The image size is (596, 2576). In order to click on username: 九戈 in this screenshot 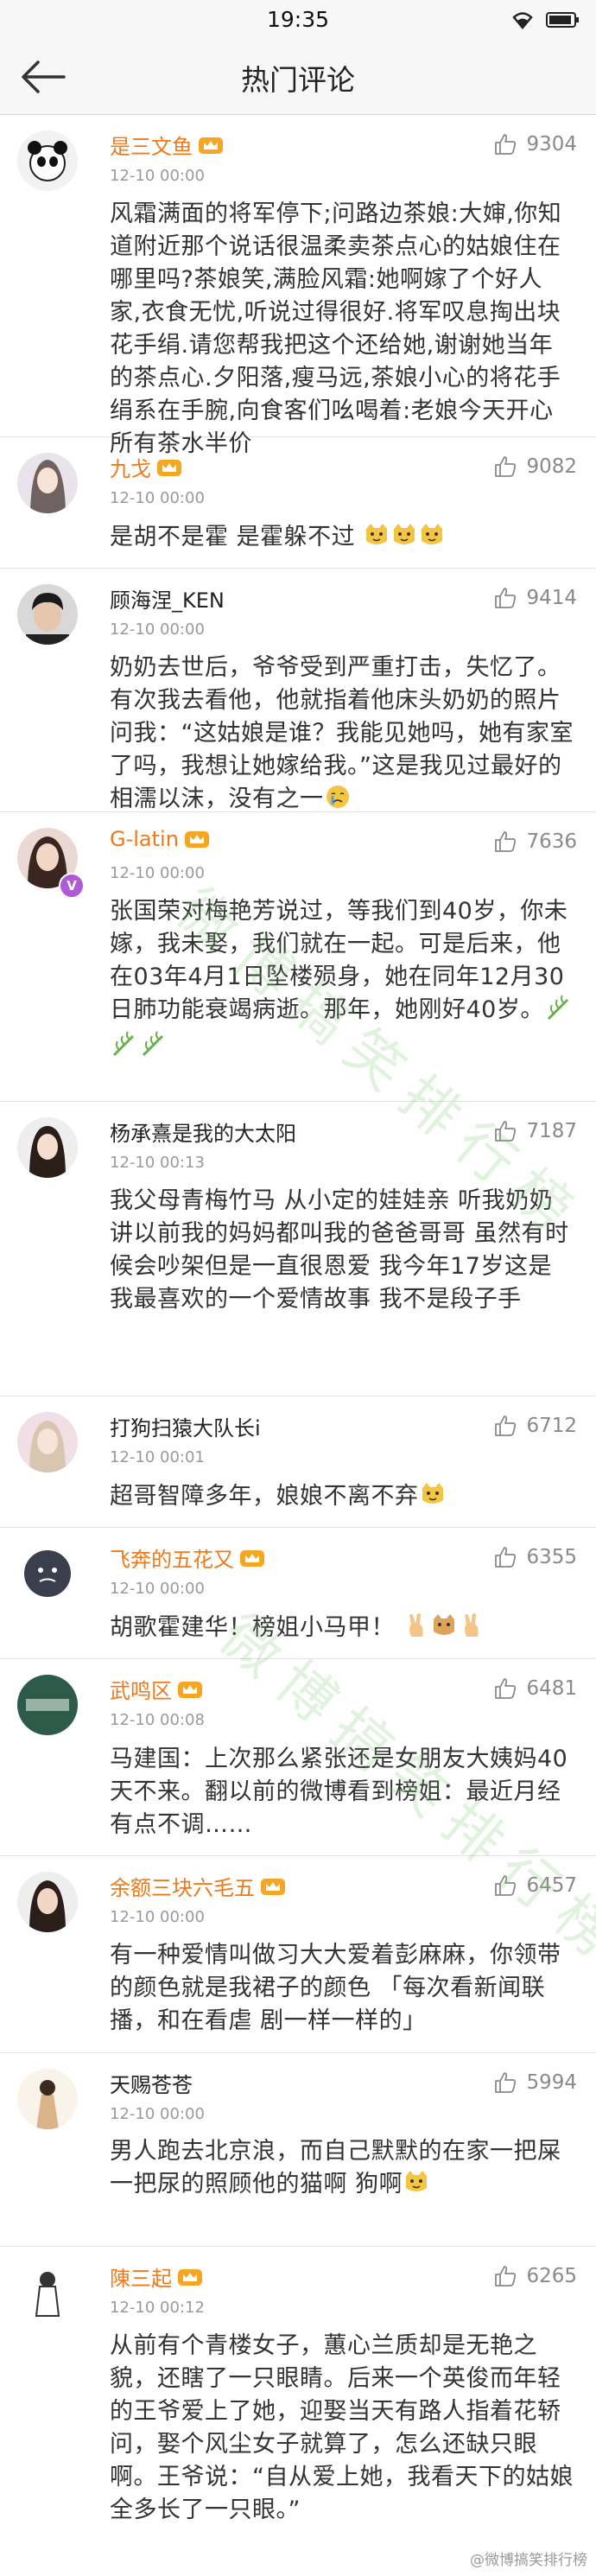, I will do `click(146, 467)`.